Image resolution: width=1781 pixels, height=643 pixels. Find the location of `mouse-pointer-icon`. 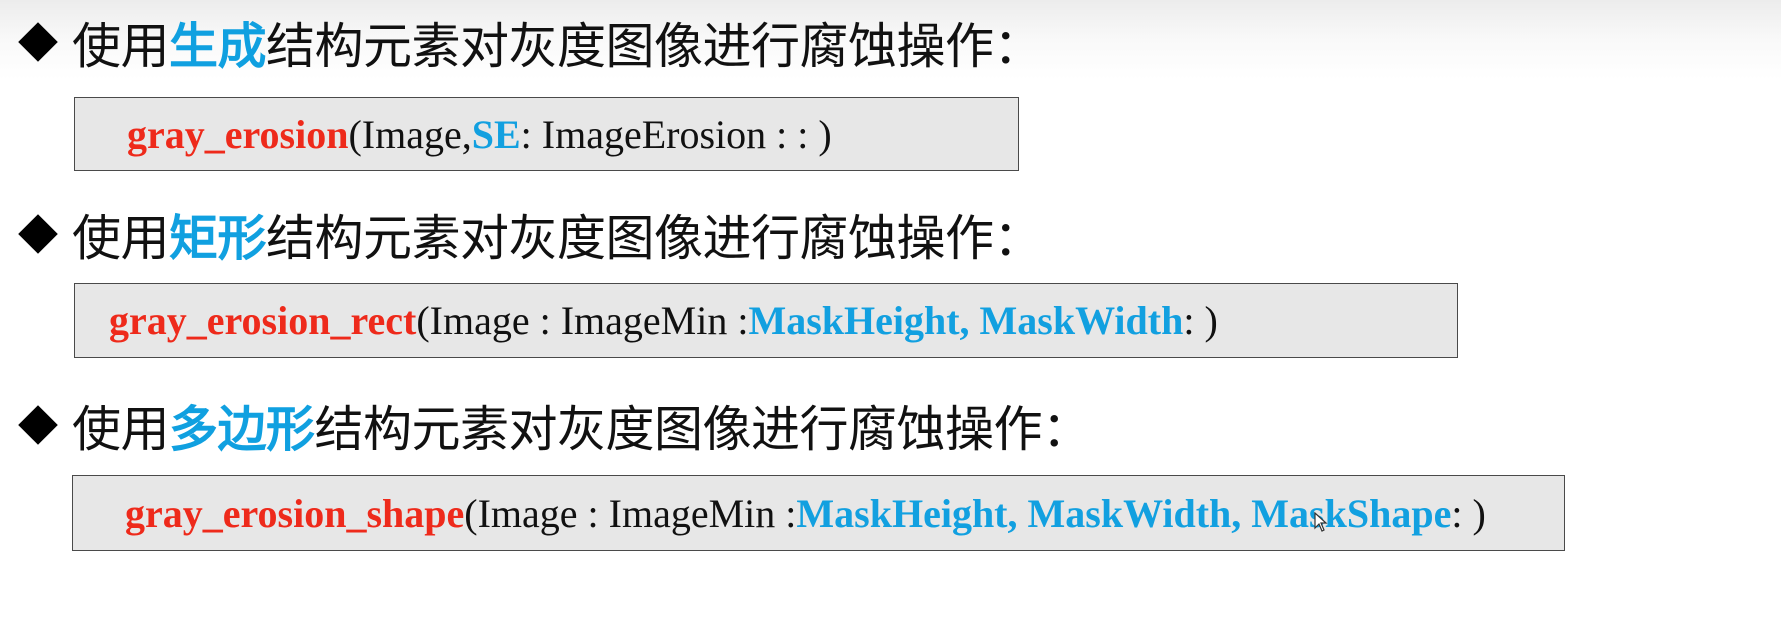

mouse-pointer-icon is located at coordinates (1321, 521).